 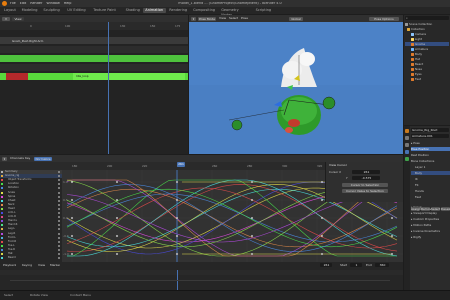 What do you see at coordinates (427, 79) in the screenshot?
I see `outliner-item: Feet` at bounding box center [427, 79].